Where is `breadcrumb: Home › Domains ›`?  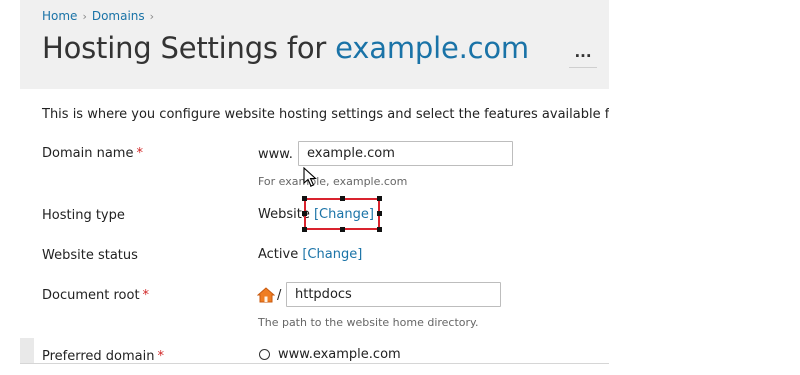
breadcrumb: Home › Domains › is located at coordinates (100, 16).